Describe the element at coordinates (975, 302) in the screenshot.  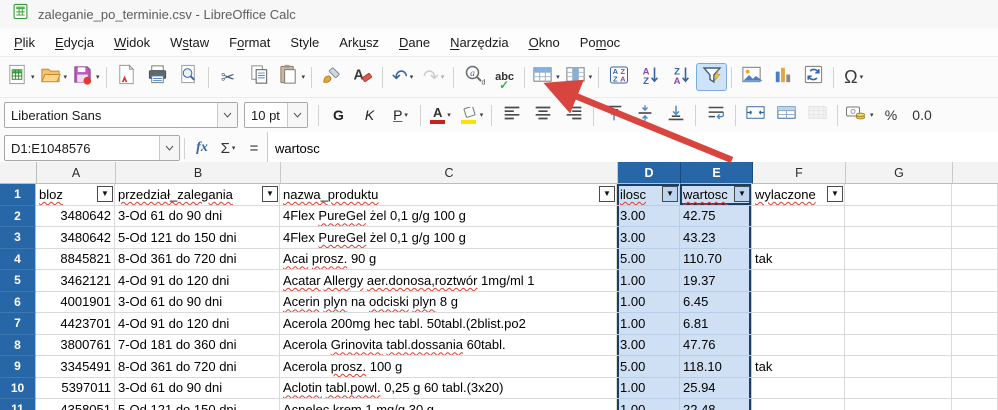
I see `cell-H6` at that location.